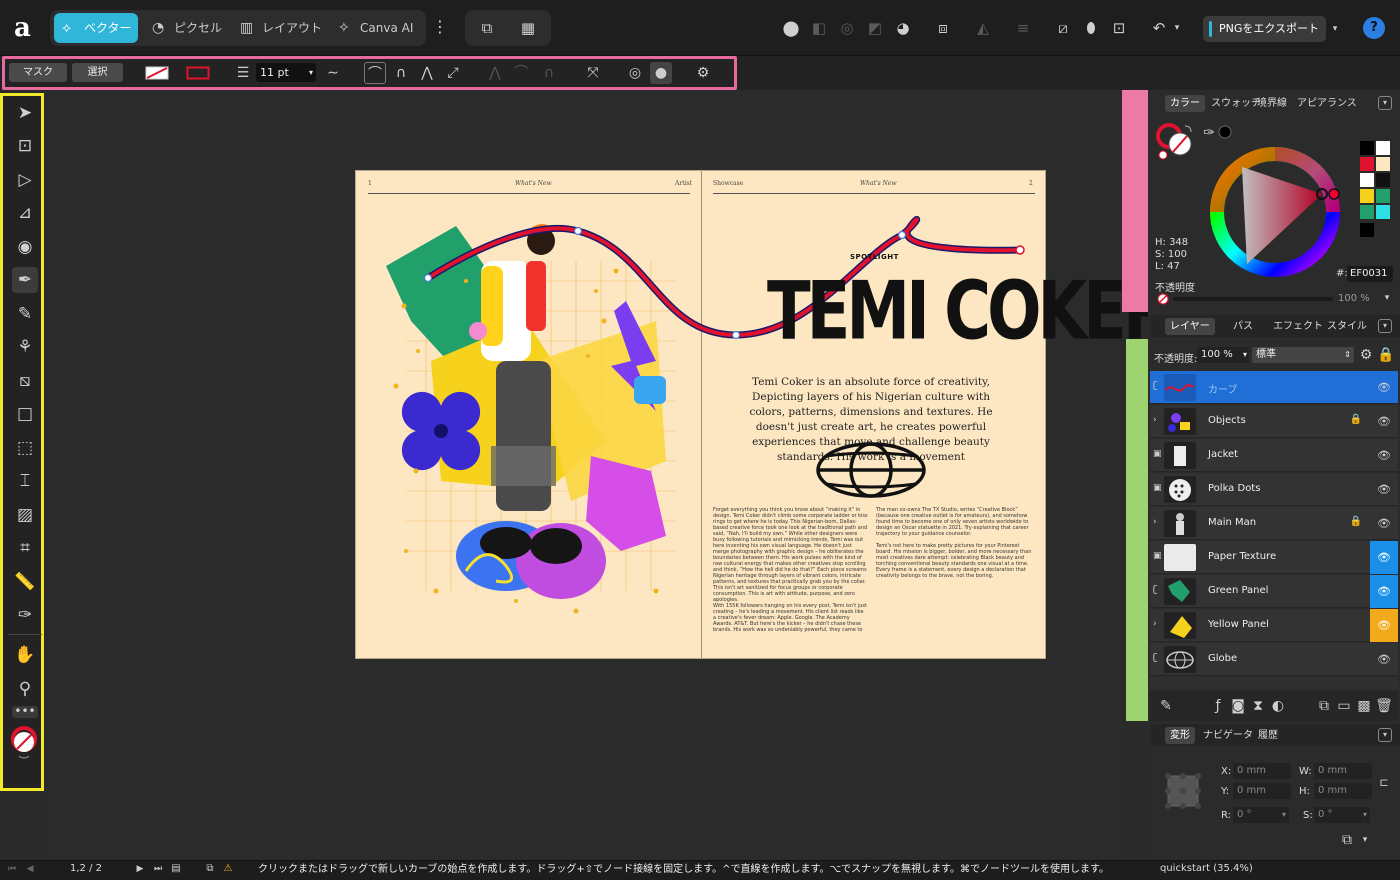 The width and height of the screenshot is (1400, 880). Describe the element at coordinates (184, 28) in the screenshot. I see `persona-pixel: ◔ ピクセル` at that location.